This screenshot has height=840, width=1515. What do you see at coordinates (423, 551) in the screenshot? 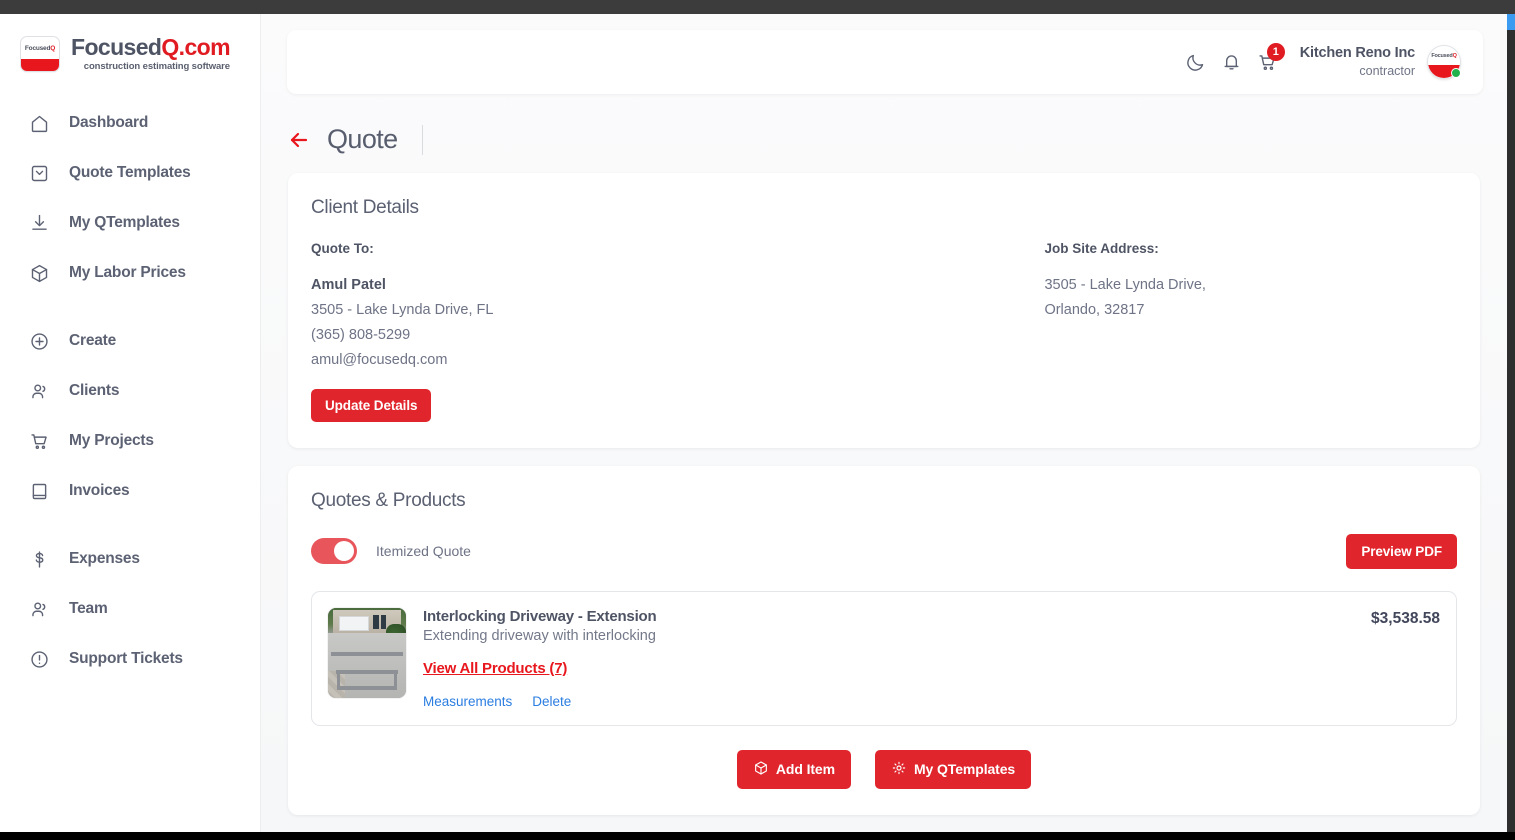
I see `itemized-quote-label: Itemized Quote` at bounding box center [423, 551].